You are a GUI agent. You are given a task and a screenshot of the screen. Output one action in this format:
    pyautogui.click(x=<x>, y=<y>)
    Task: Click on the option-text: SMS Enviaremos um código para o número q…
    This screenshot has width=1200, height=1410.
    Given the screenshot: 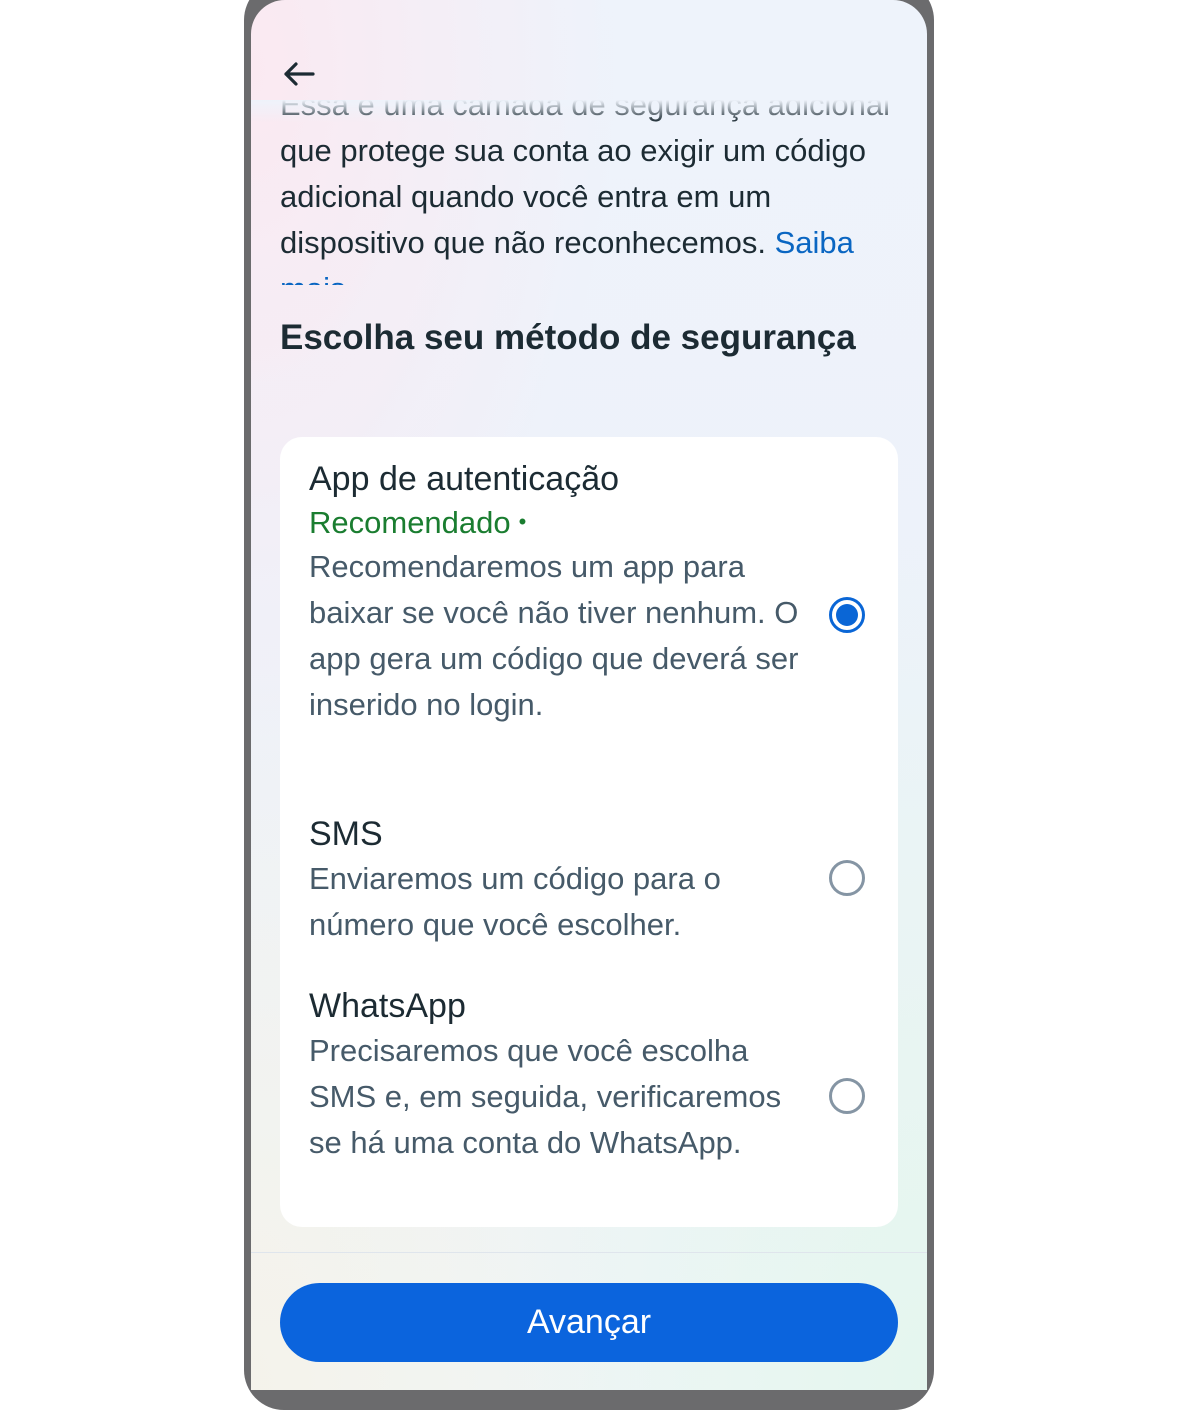 What is the action you would take?
    pyautogui.click(x=559, y=880)
    